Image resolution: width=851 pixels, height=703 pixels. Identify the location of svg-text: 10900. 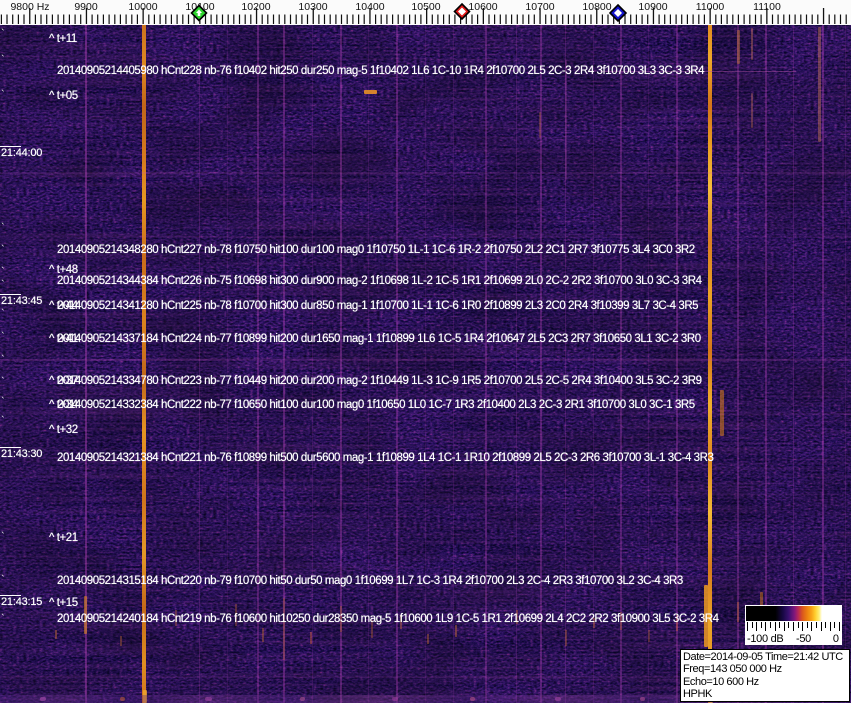
(652, 7).